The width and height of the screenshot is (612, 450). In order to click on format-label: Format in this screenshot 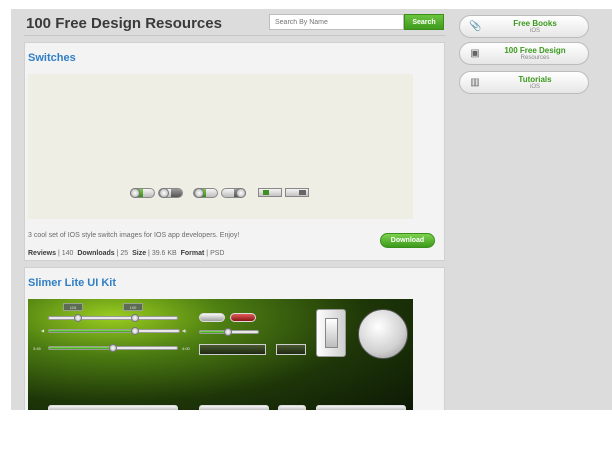, I will do `click(192, 253)`.